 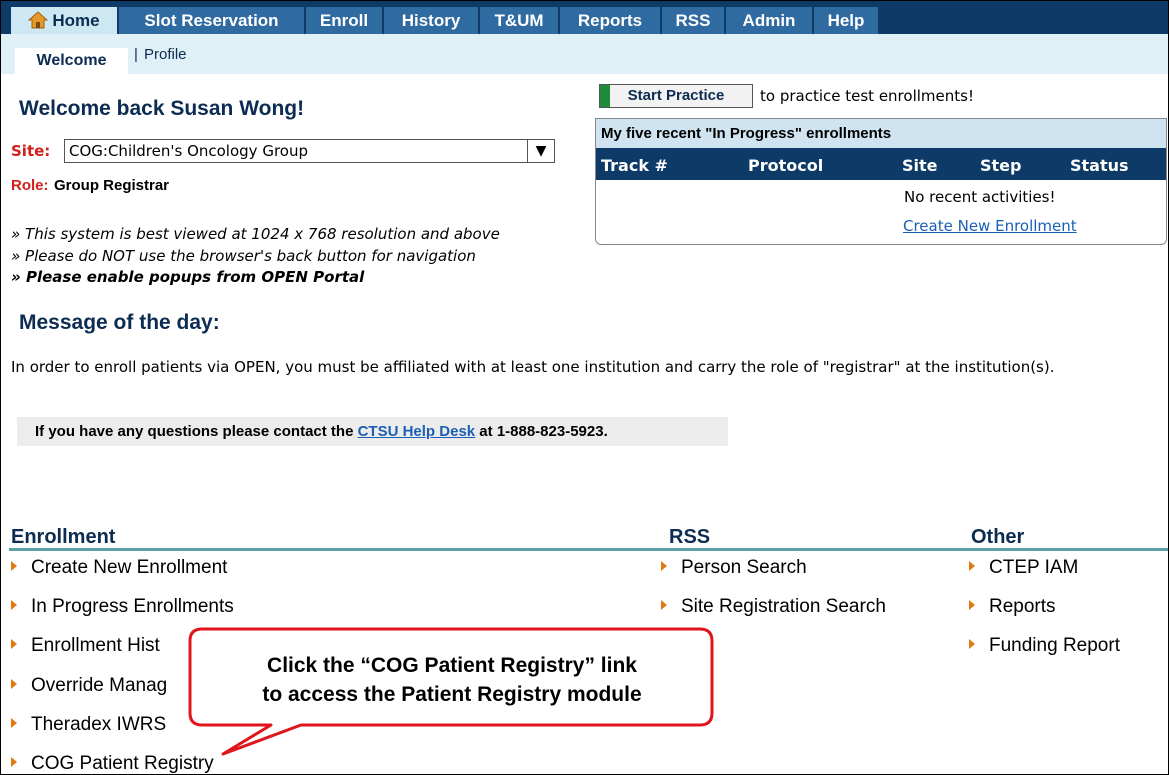 What do you see at coordinates (1044, 646) in the screenshot?
I see `link-funding-report: Funding Report` at bounding box center [1044, 646].